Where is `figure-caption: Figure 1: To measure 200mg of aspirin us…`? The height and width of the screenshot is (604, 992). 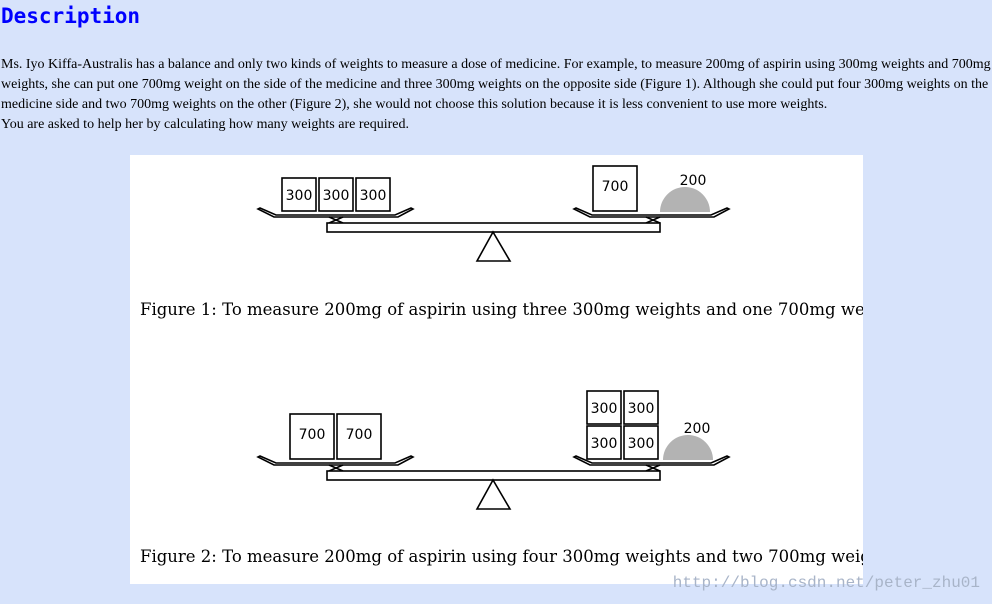
figure-caption: Figure 1: To measure 200mg of aspirin us… is located at coordinates (501, 309).